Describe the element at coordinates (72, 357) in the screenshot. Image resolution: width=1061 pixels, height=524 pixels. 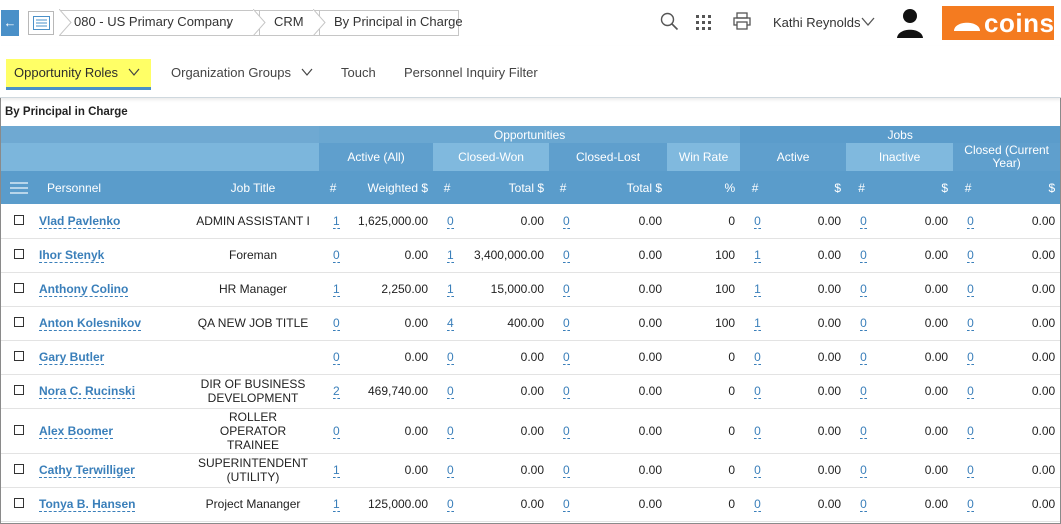
I see `personnel-link: Gary Butler` at that location.